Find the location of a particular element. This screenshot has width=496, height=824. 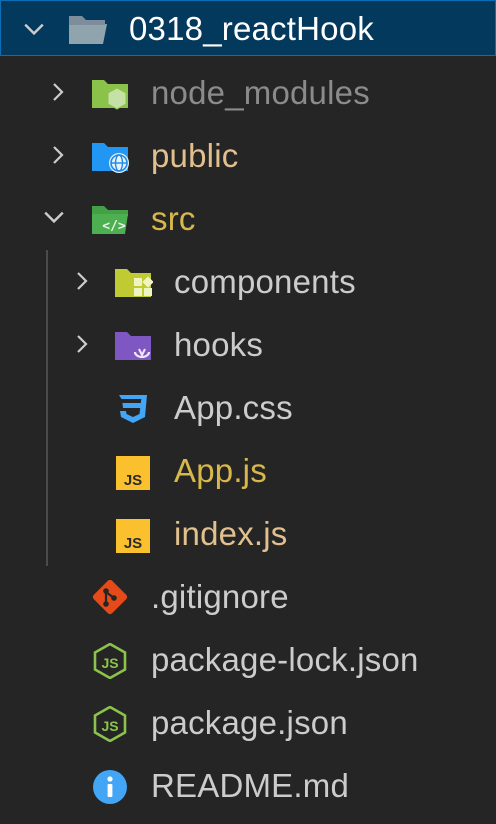

folder-label: src is located at coordinates (173, 218).